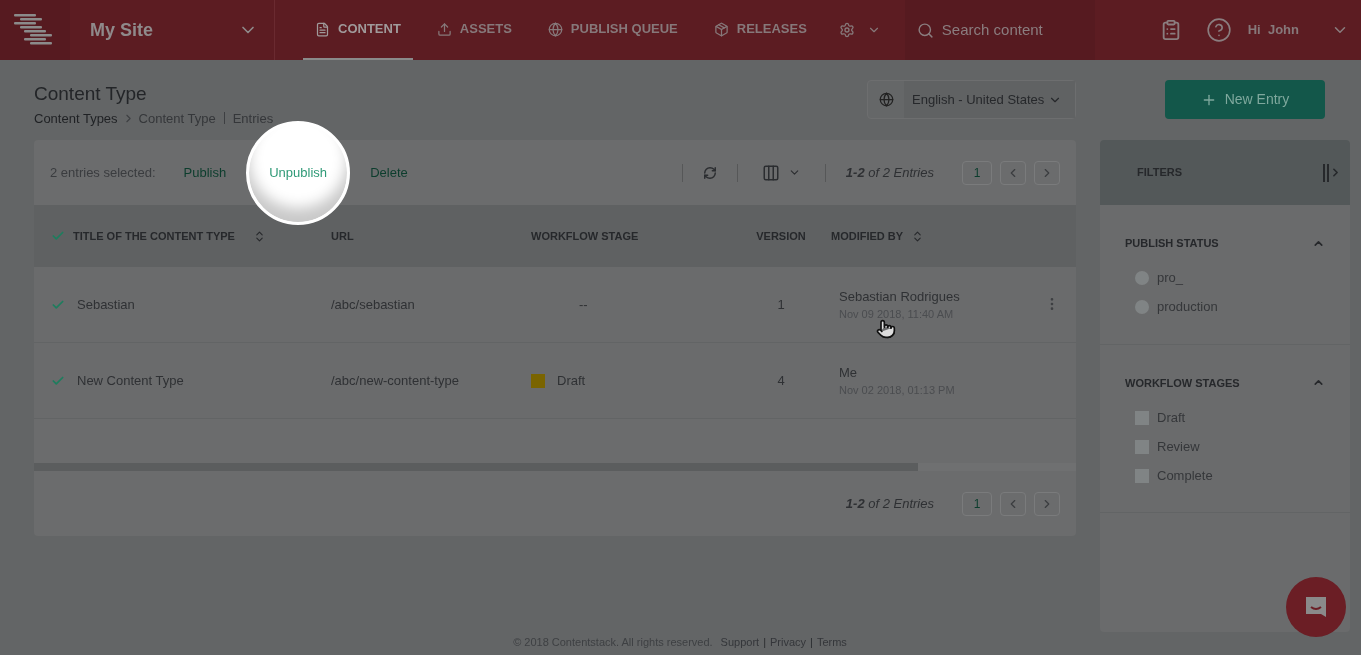  Describe the element at coordinates (130, 380) in the screenshot. I see `entry-title: New Content Type` at that location.